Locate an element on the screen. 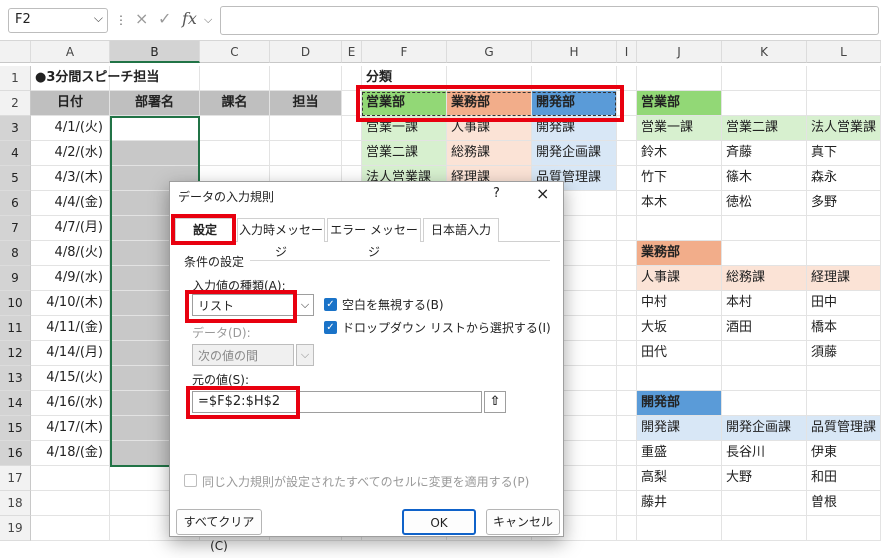  row-header: 17 is located at coordinates (15, 478).